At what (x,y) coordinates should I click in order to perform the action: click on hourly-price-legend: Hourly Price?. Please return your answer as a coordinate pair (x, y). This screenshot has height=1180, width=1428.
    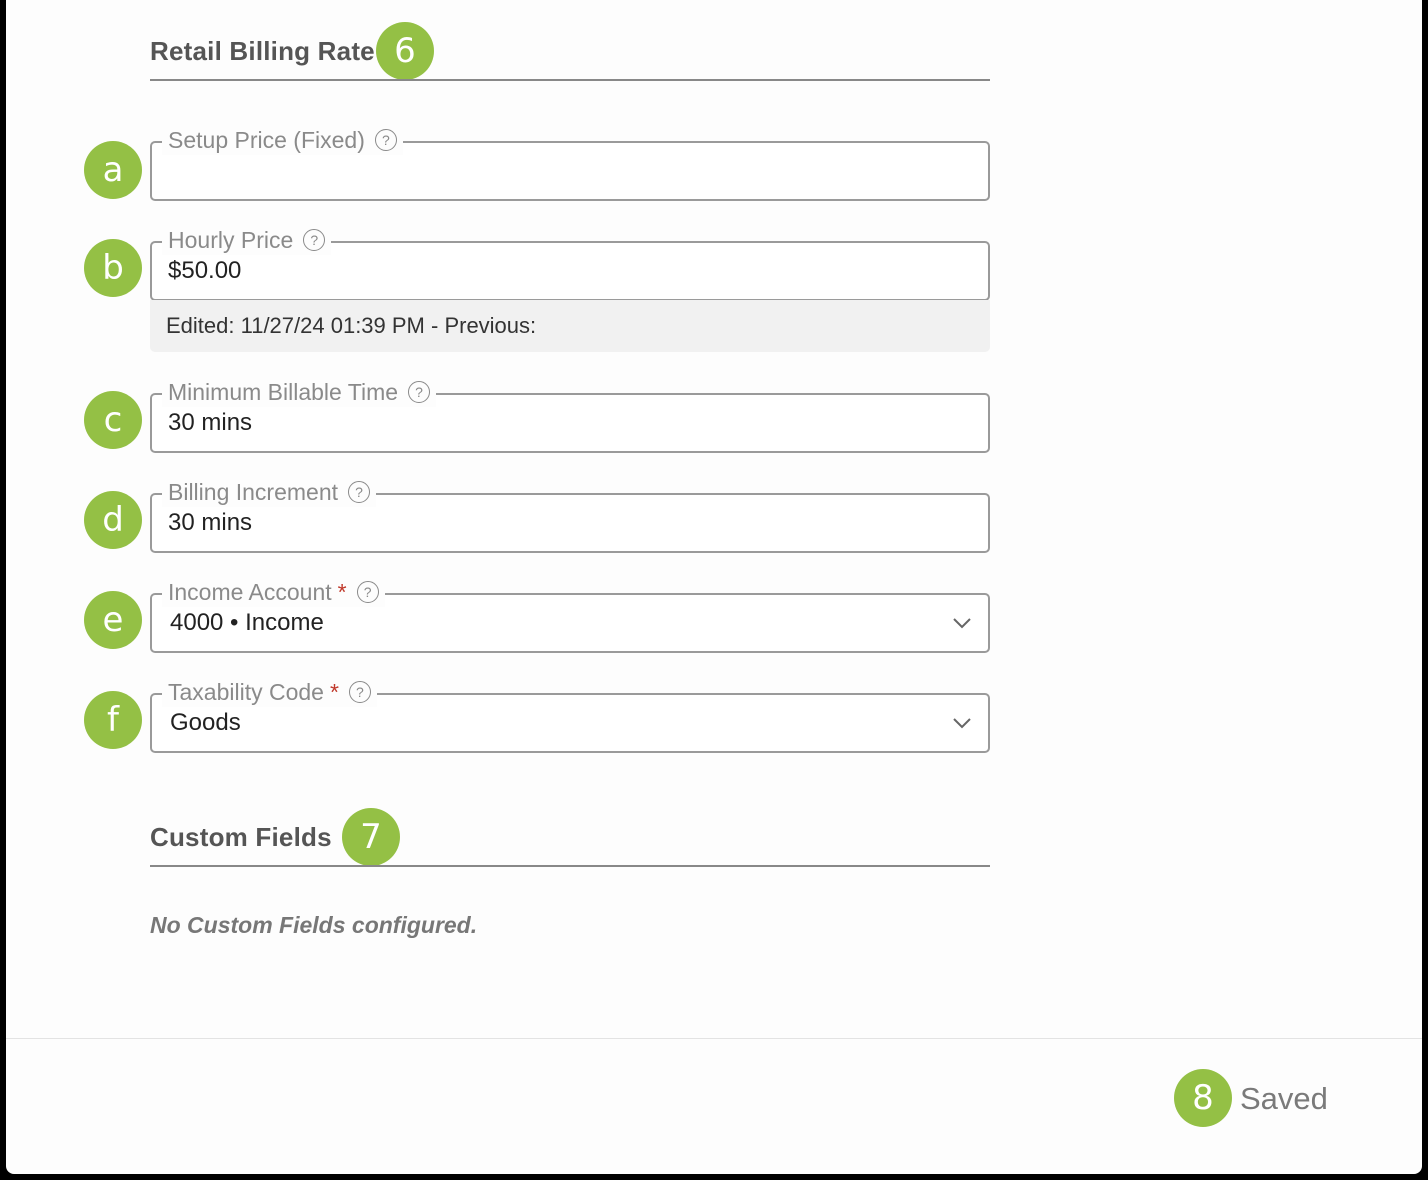
    Looking at the image, I should click on (247, 240).